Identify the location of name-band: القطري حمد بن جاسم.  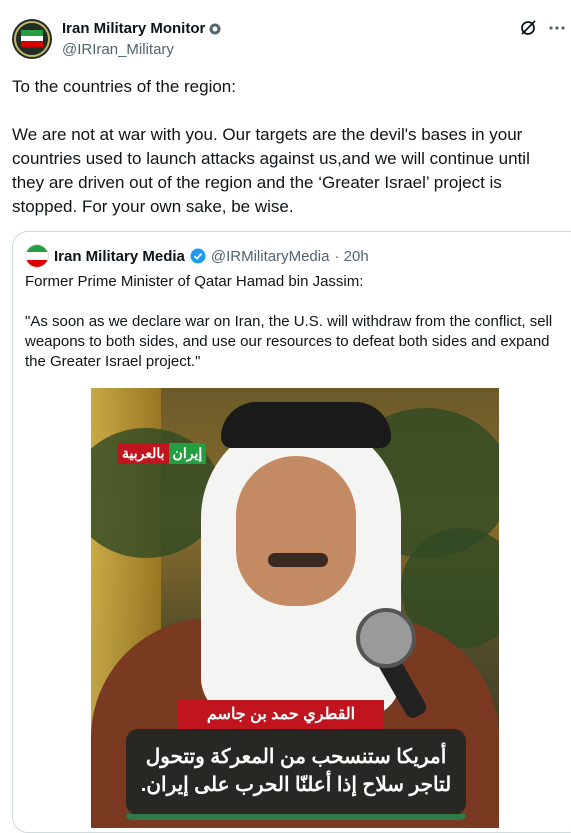
(281, 715).